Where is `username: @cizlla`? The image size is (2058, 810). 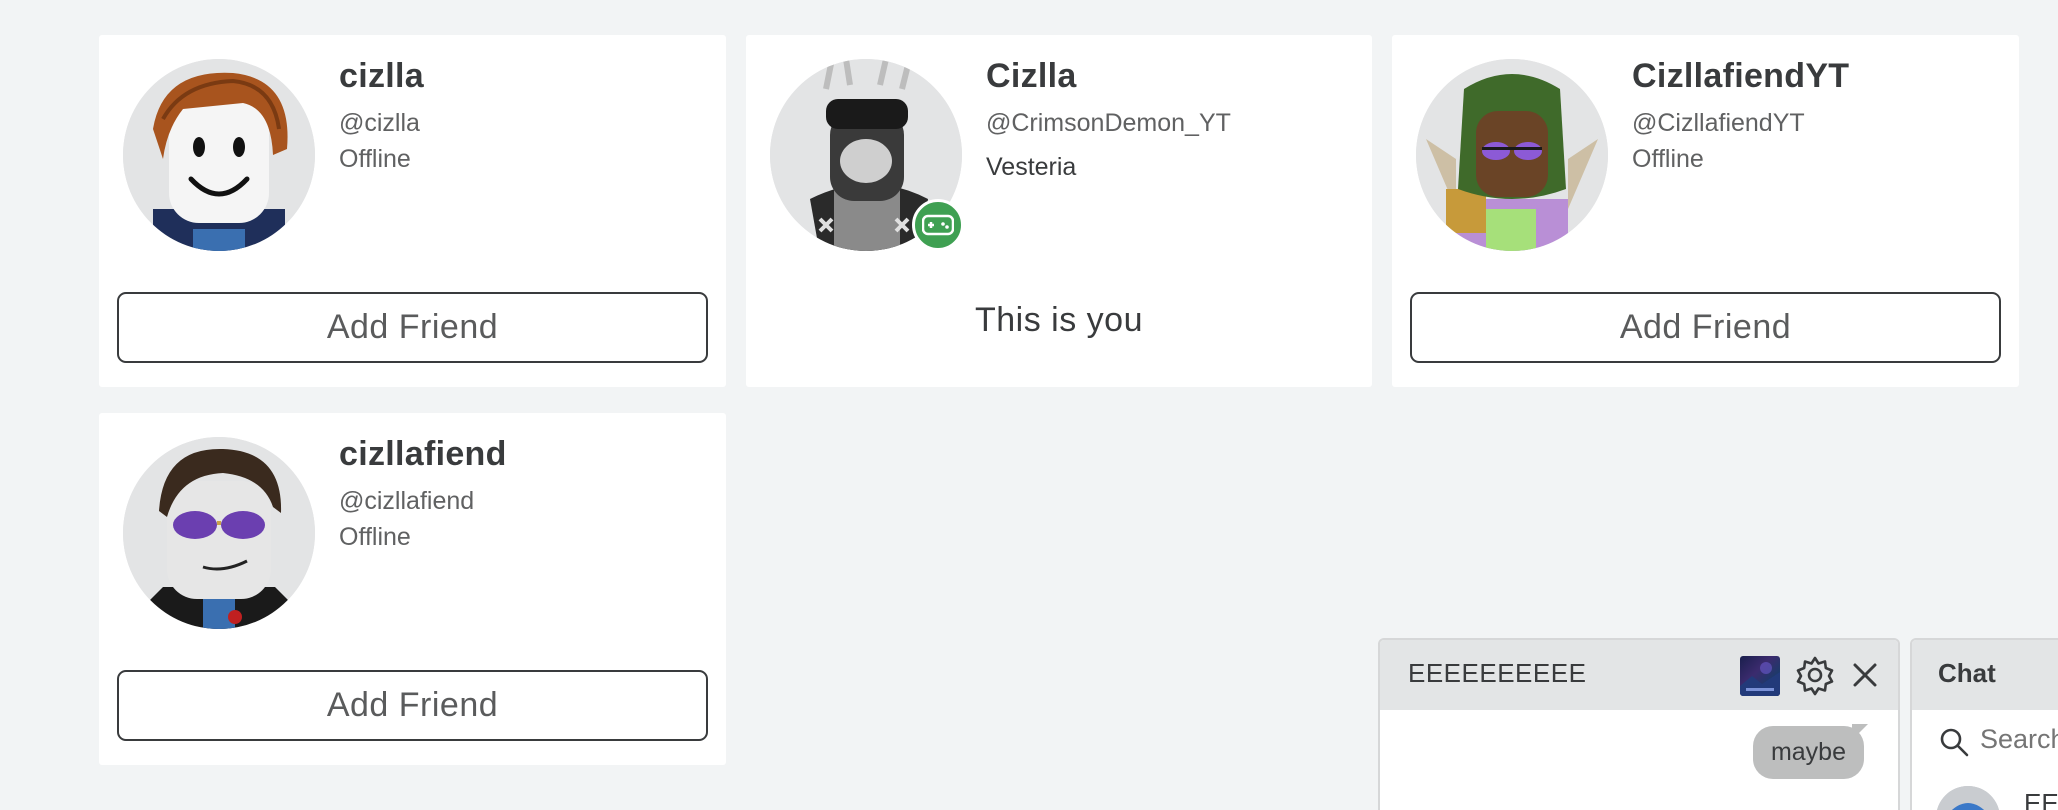
username: @cizlla is located at coordinates (379, 123).